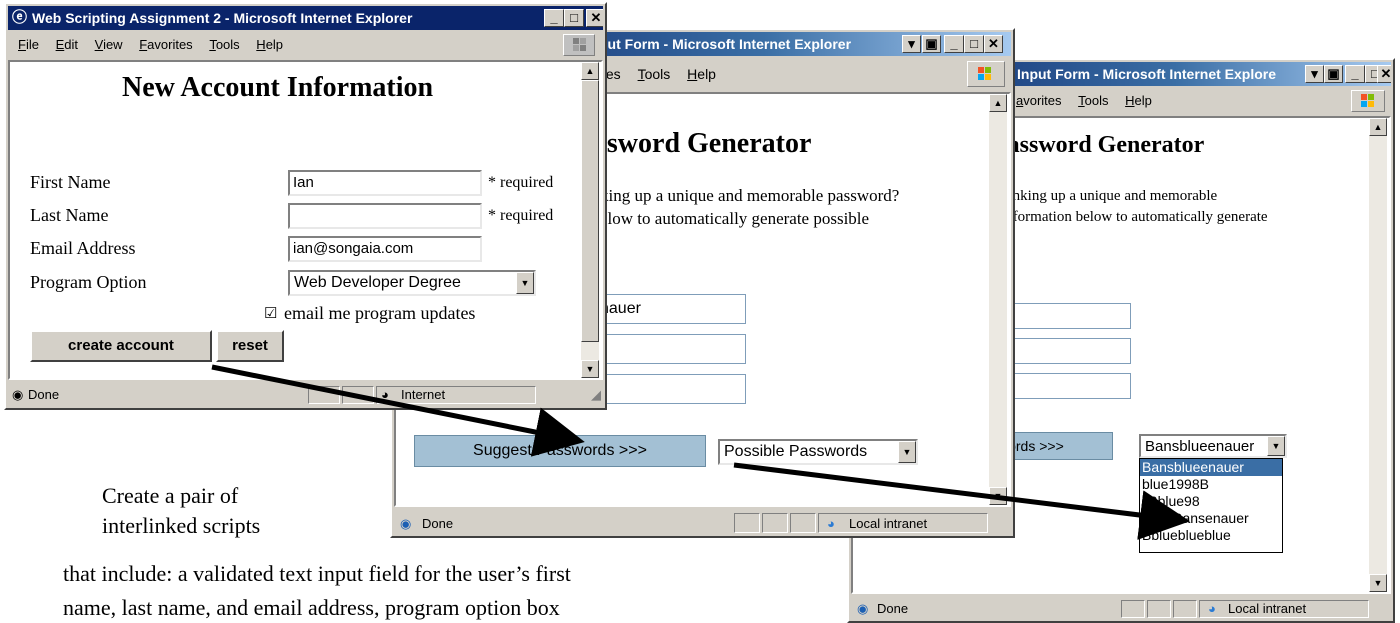 This screenshot has width=1400, height=623. I want to click on menu-item-file: File, so click(28, 45).